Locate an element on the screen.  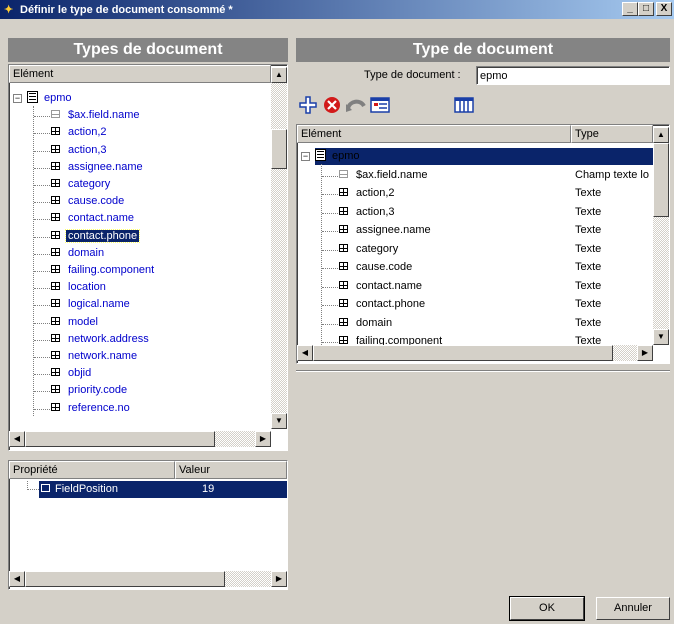
property-column-header: Propriété is located at coordinates (92, 470).